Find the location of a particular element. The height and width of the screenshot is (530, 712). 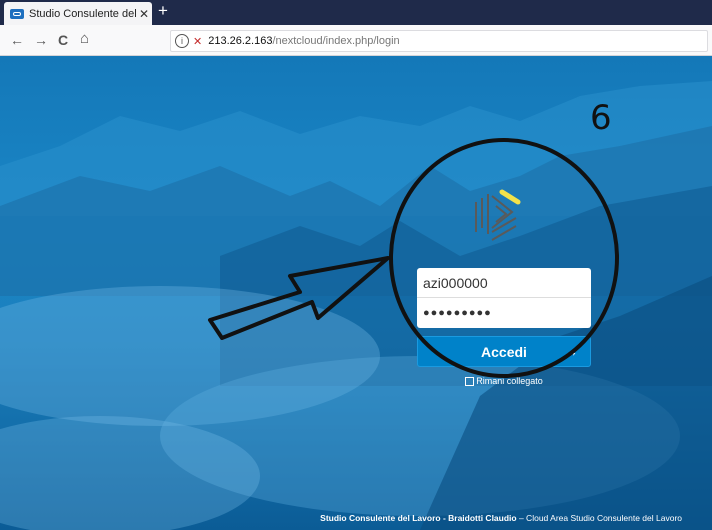

forward-button: → is located at coordinates (41, 40).